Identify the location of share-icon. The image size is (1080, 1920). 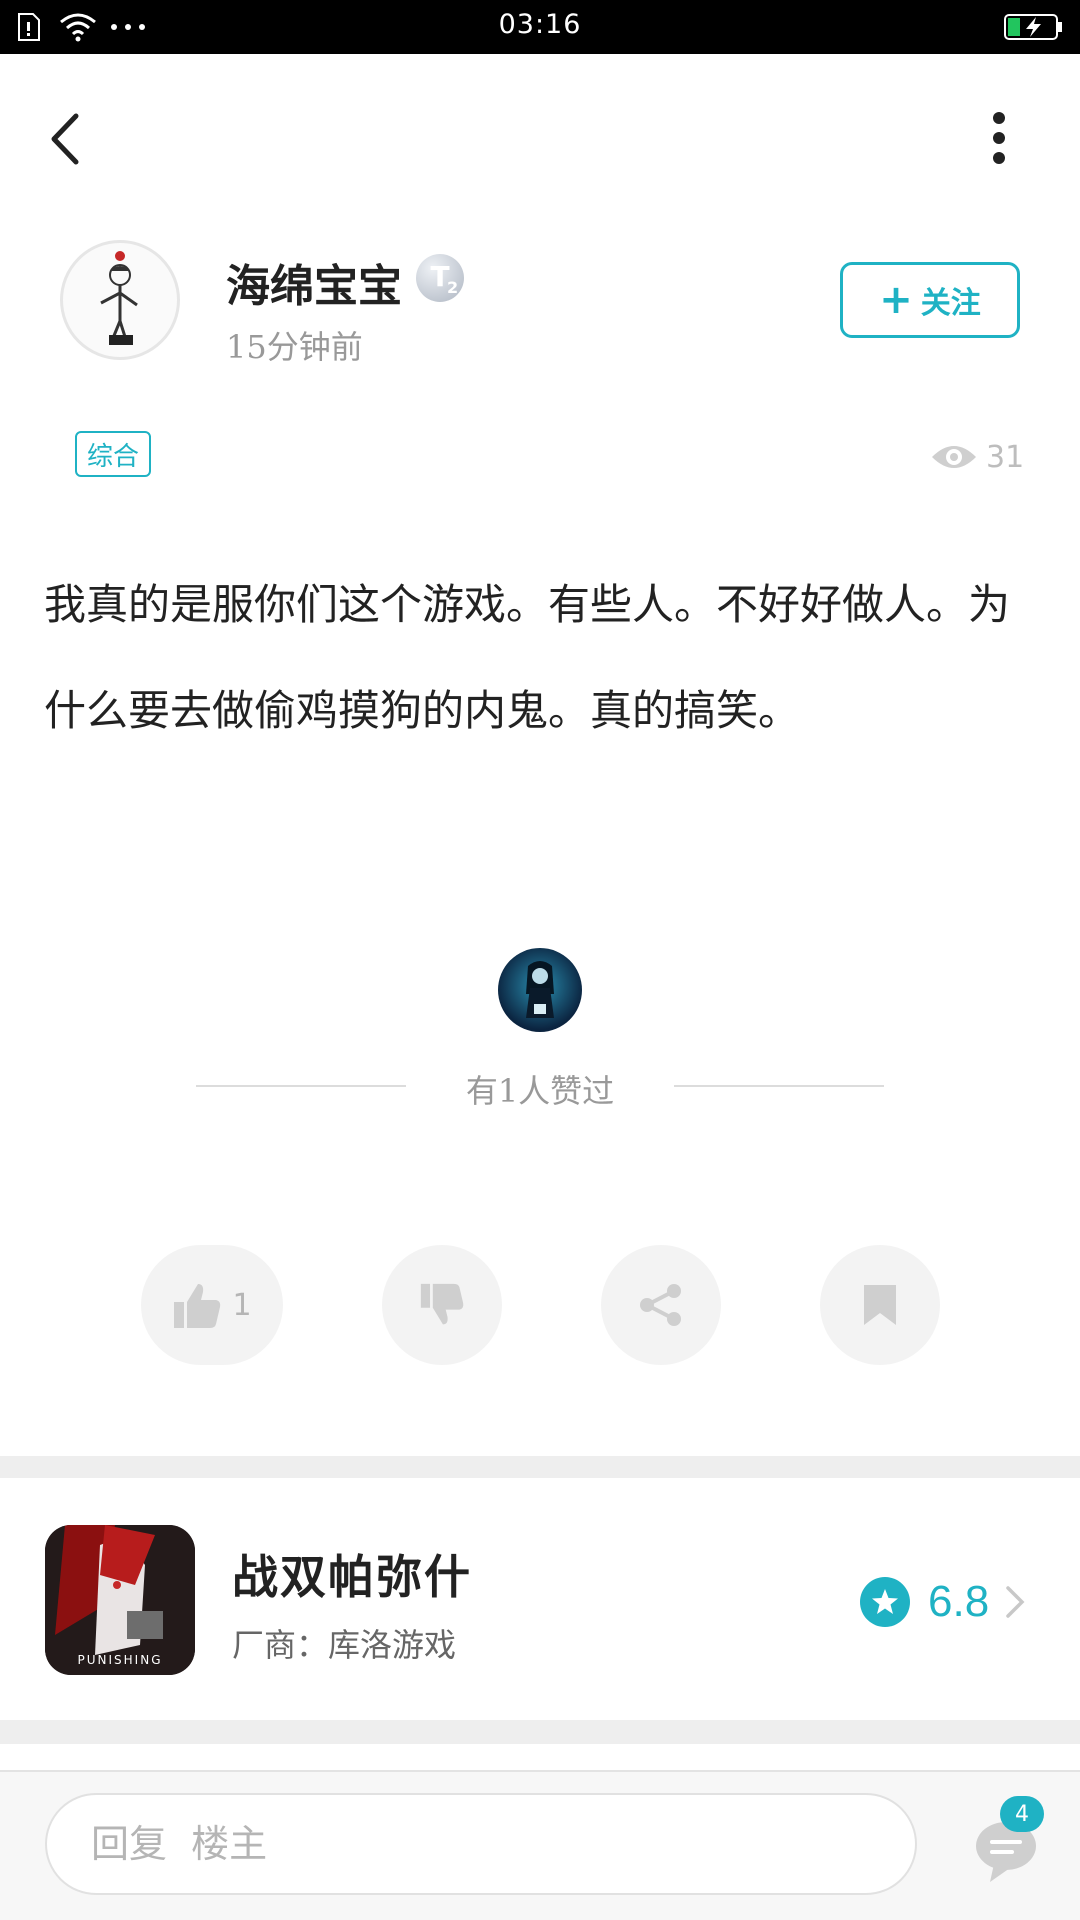
(660, 1305).